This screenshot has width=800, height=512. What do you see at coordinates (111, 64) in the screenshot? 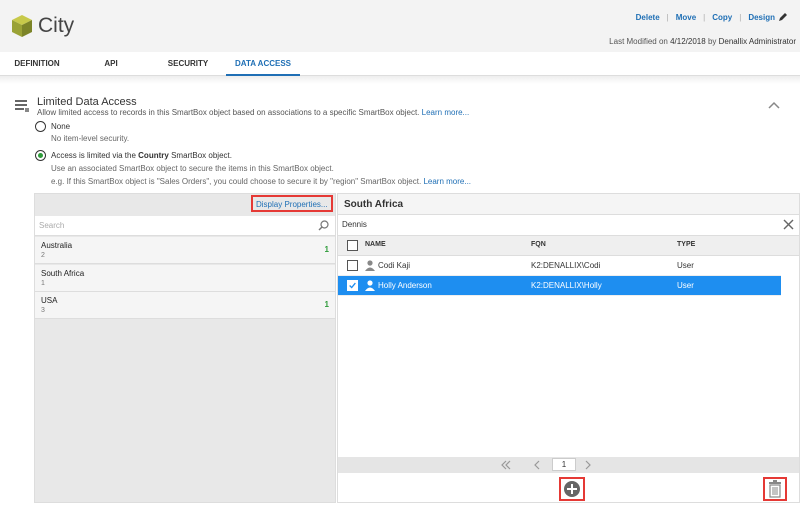
I see `tab-api: API` at bounding box center [111, 64].